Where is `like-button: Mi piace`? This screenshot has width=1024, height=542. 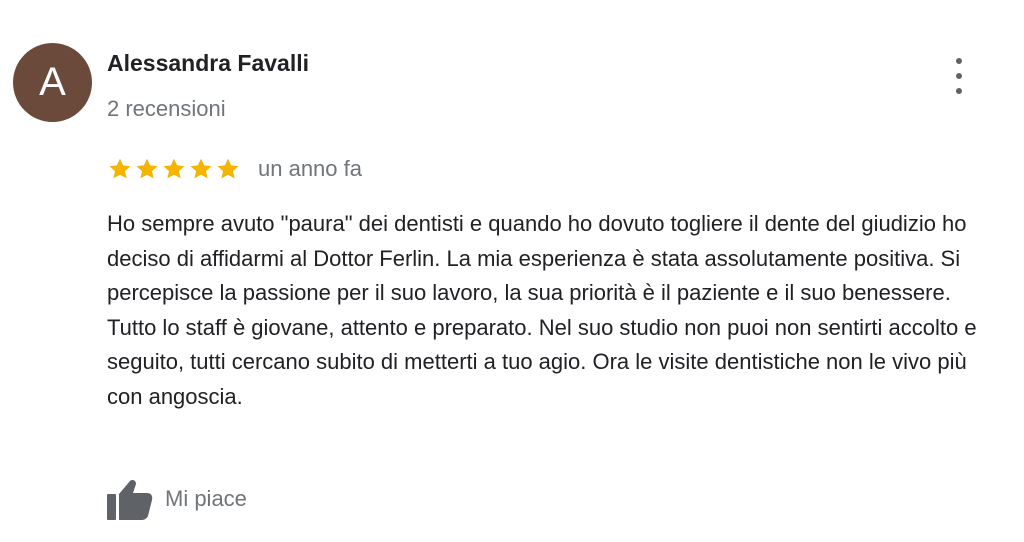
like-button: Mi piace is located at coordinates (177, 499).